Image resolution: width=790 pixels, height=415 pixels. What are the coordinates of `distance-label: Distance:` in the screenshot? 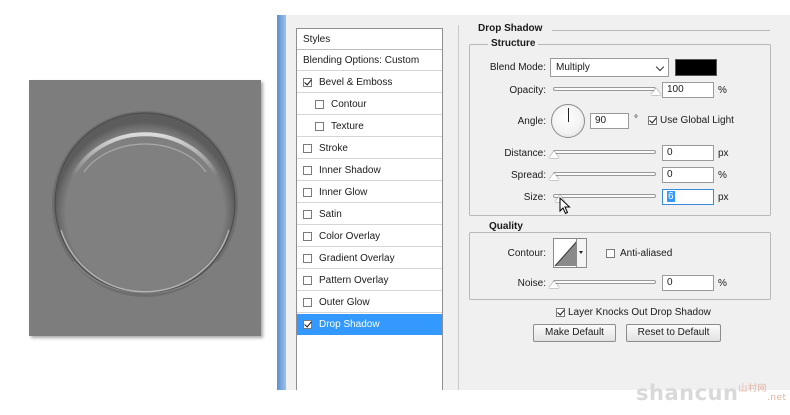 It's located at (525, 153).